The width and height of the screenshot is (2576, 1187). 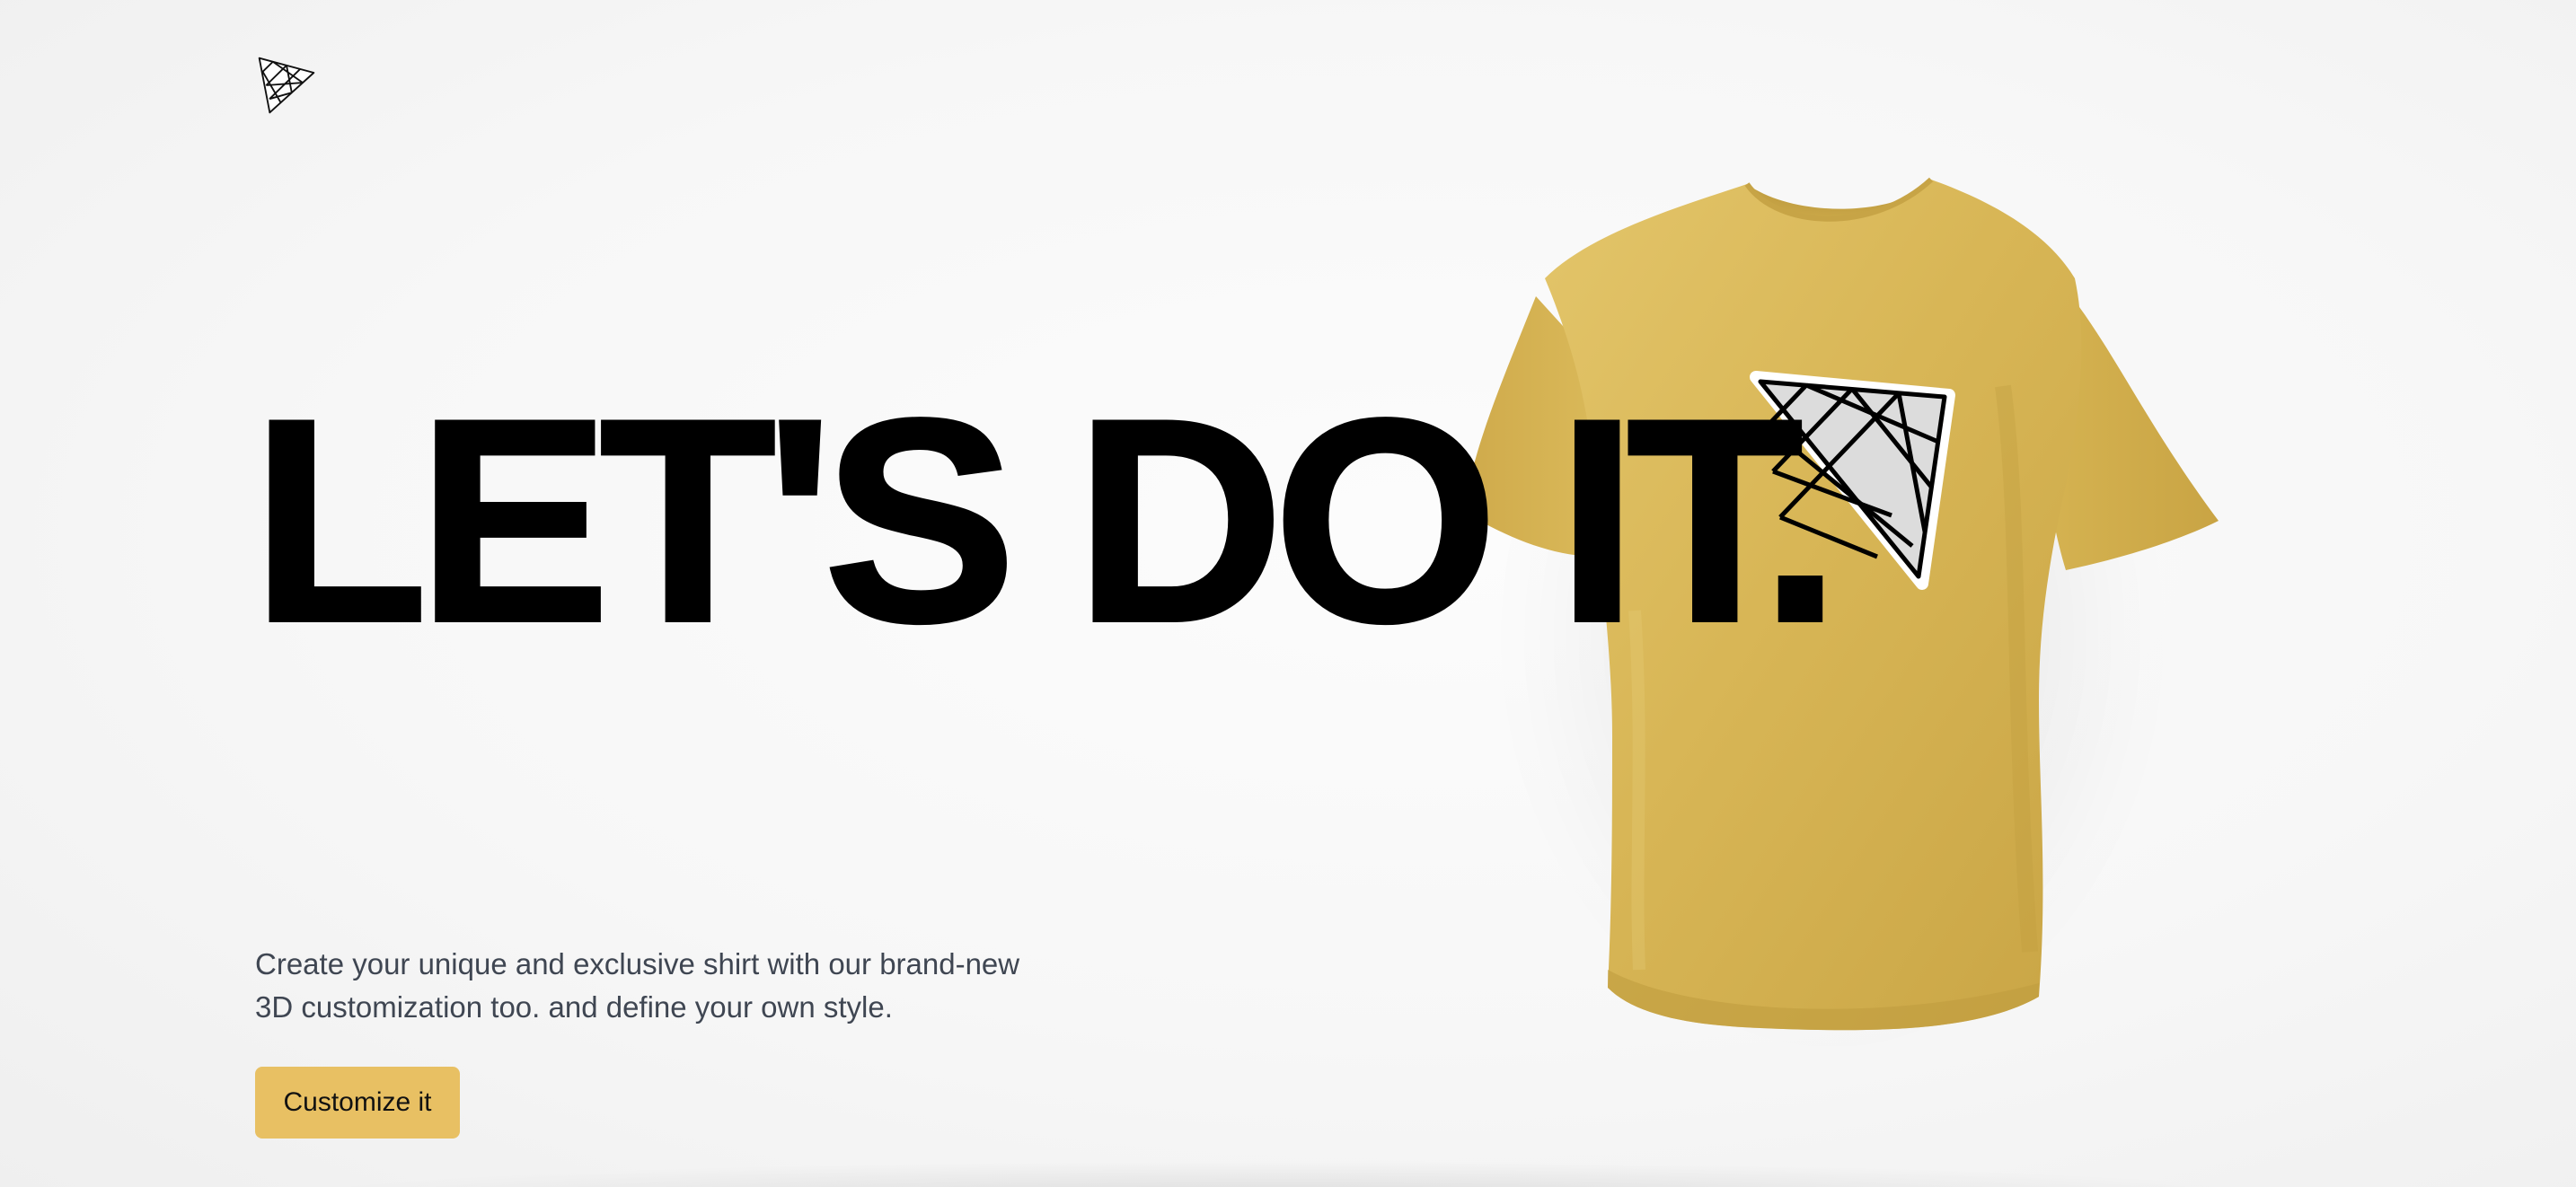 What do you see at coordinates (1288, 1173) in the screenshot?
I see `bottom-shadow` at bounding box center [1288, 1173].